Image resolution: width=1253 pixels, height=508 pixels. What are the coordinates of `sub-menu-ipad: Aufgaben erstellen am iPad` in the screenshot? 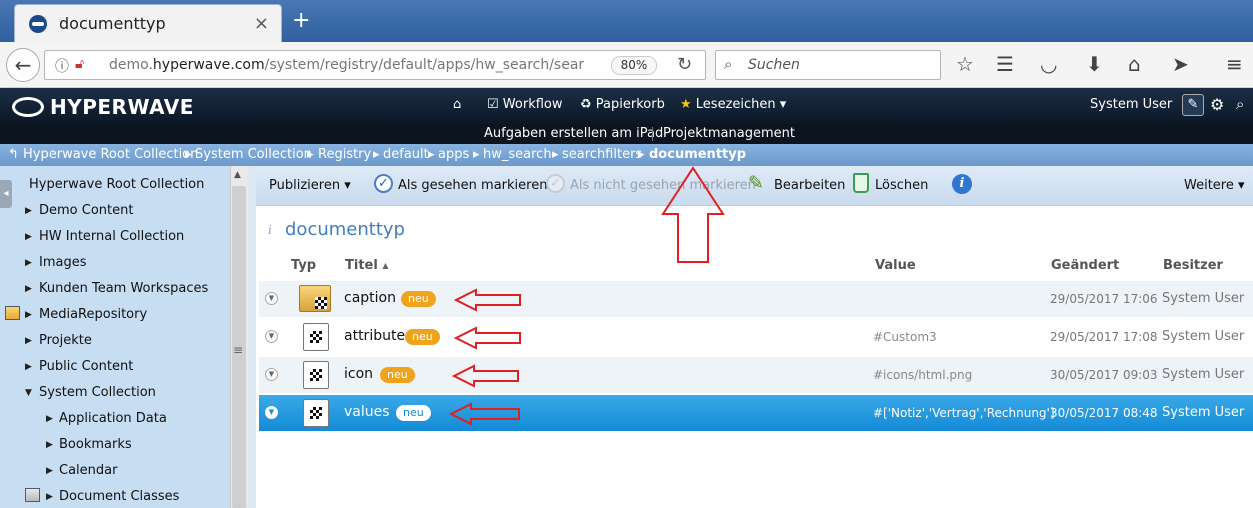 It's located at (573, 133).